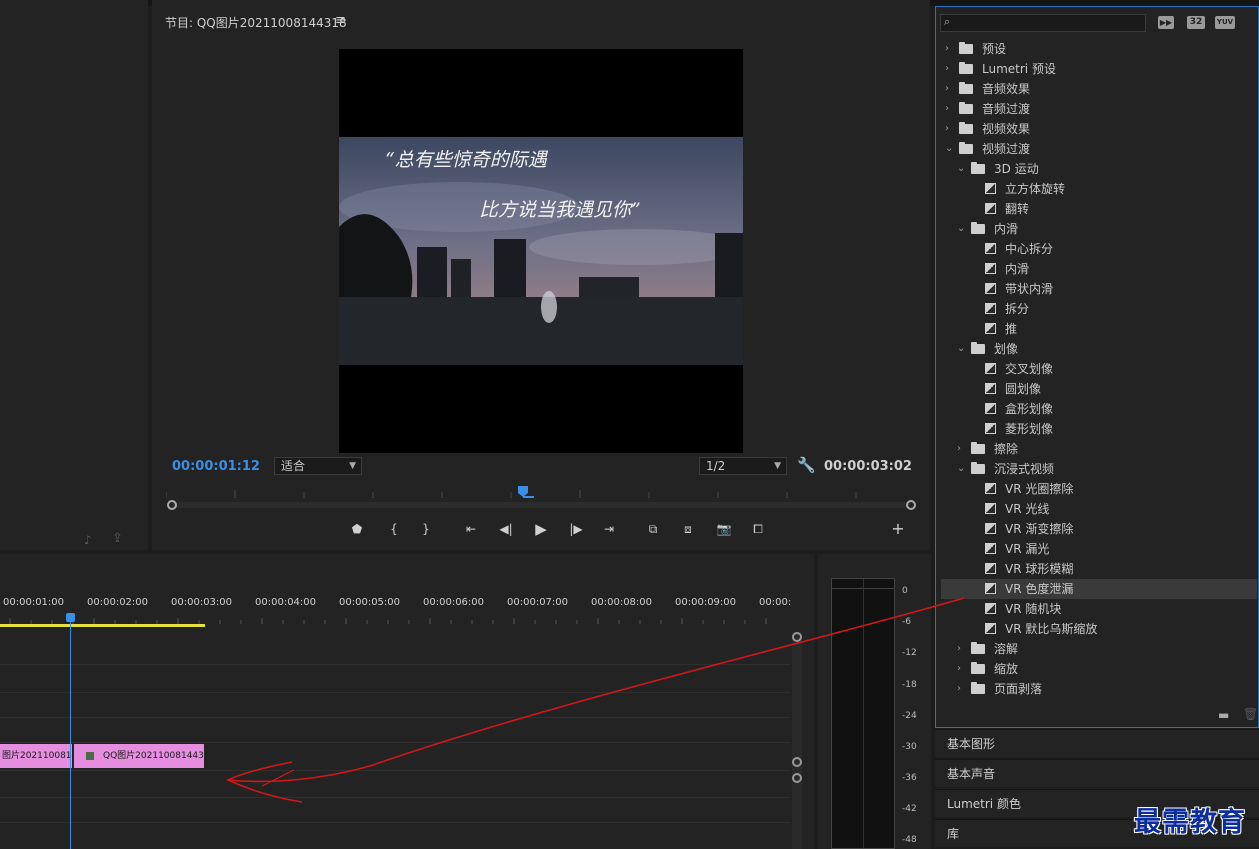  What do you see at coordinates (541, 505) in the screenshot?
I see `scrub-bar` at bounding box center [541, 505].